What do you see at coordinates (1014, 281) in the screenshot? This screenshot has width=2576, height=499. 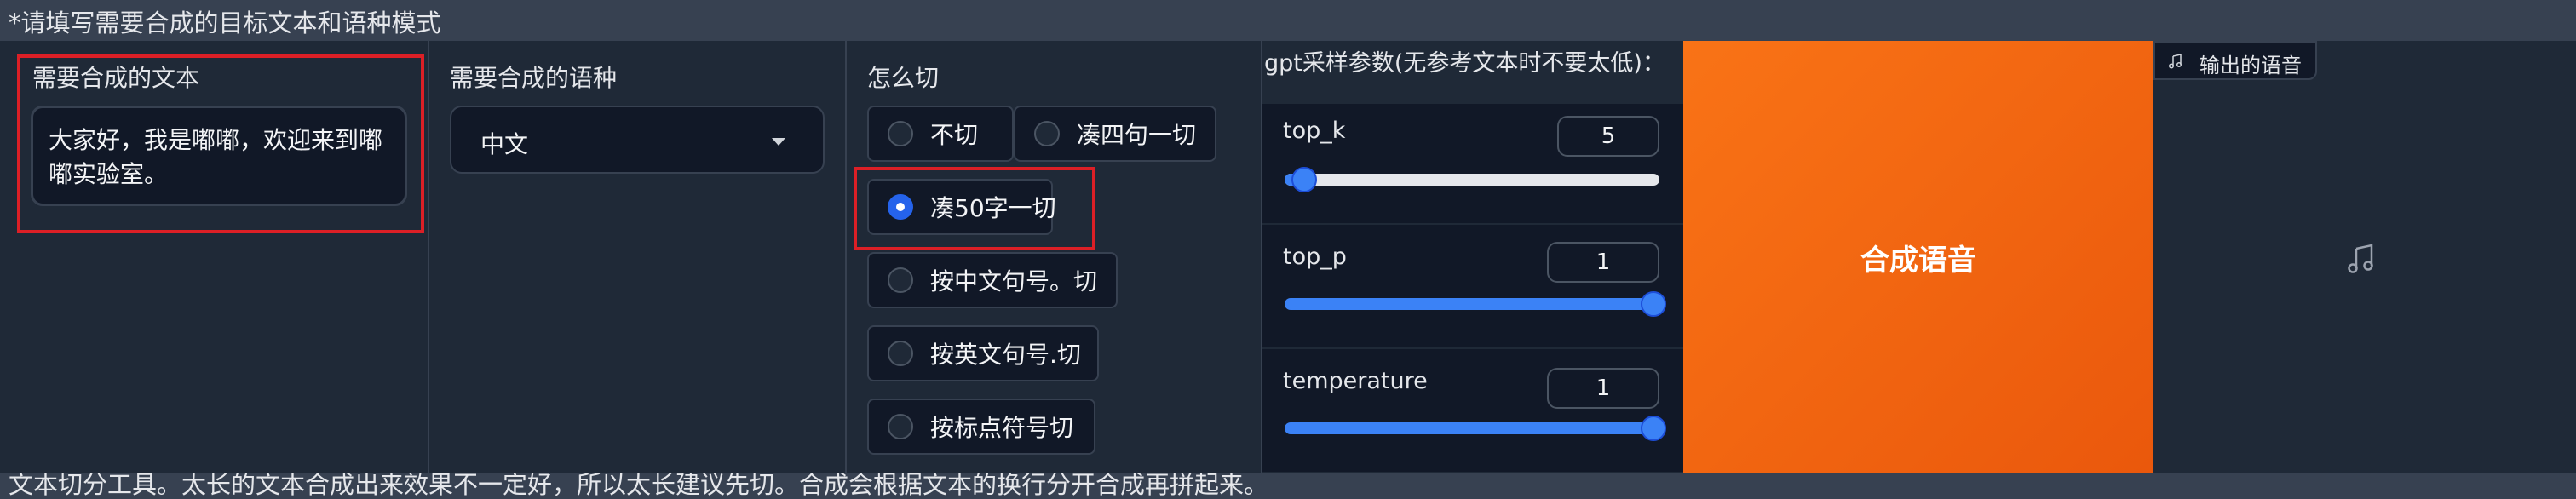 I see `cut-option-label: 按中文句号。切` at bounding box center [1014, 281].